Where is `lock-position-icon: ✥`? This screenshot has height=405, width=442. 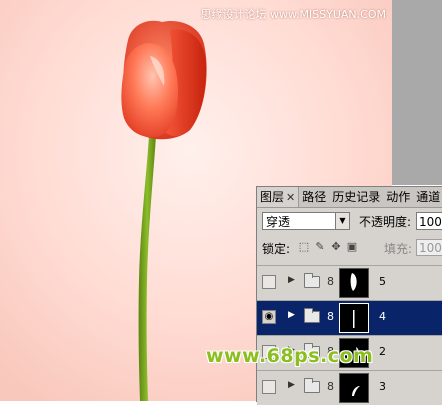
lock-position-icon: ✥ is located at coordinates (336, 247).